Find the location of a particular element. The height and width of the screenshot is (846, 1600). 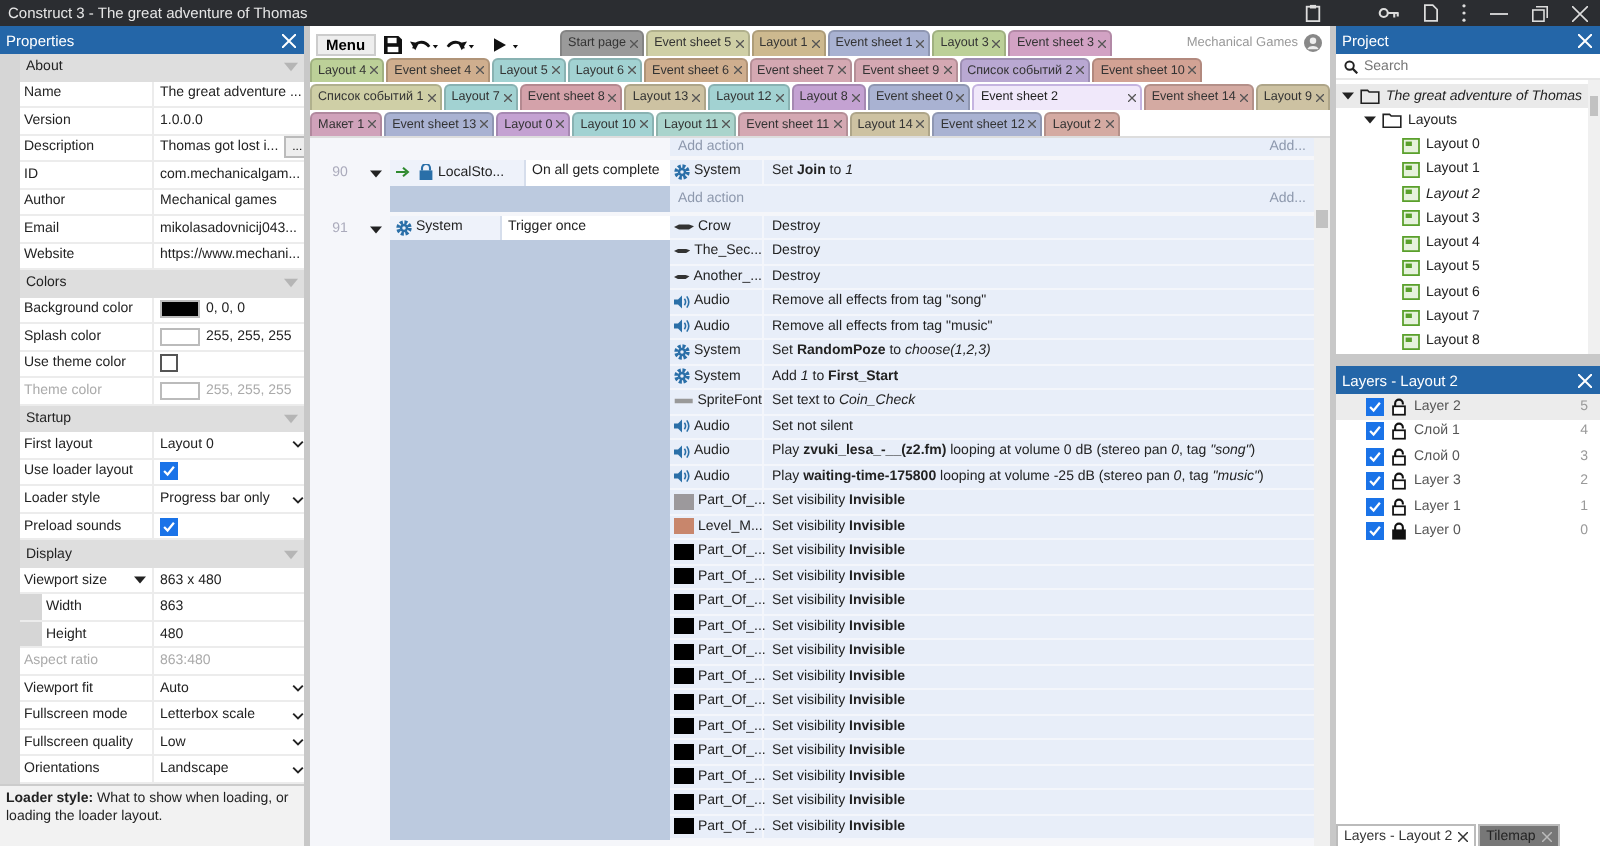

play-icon is located at coordinates (505, 44).